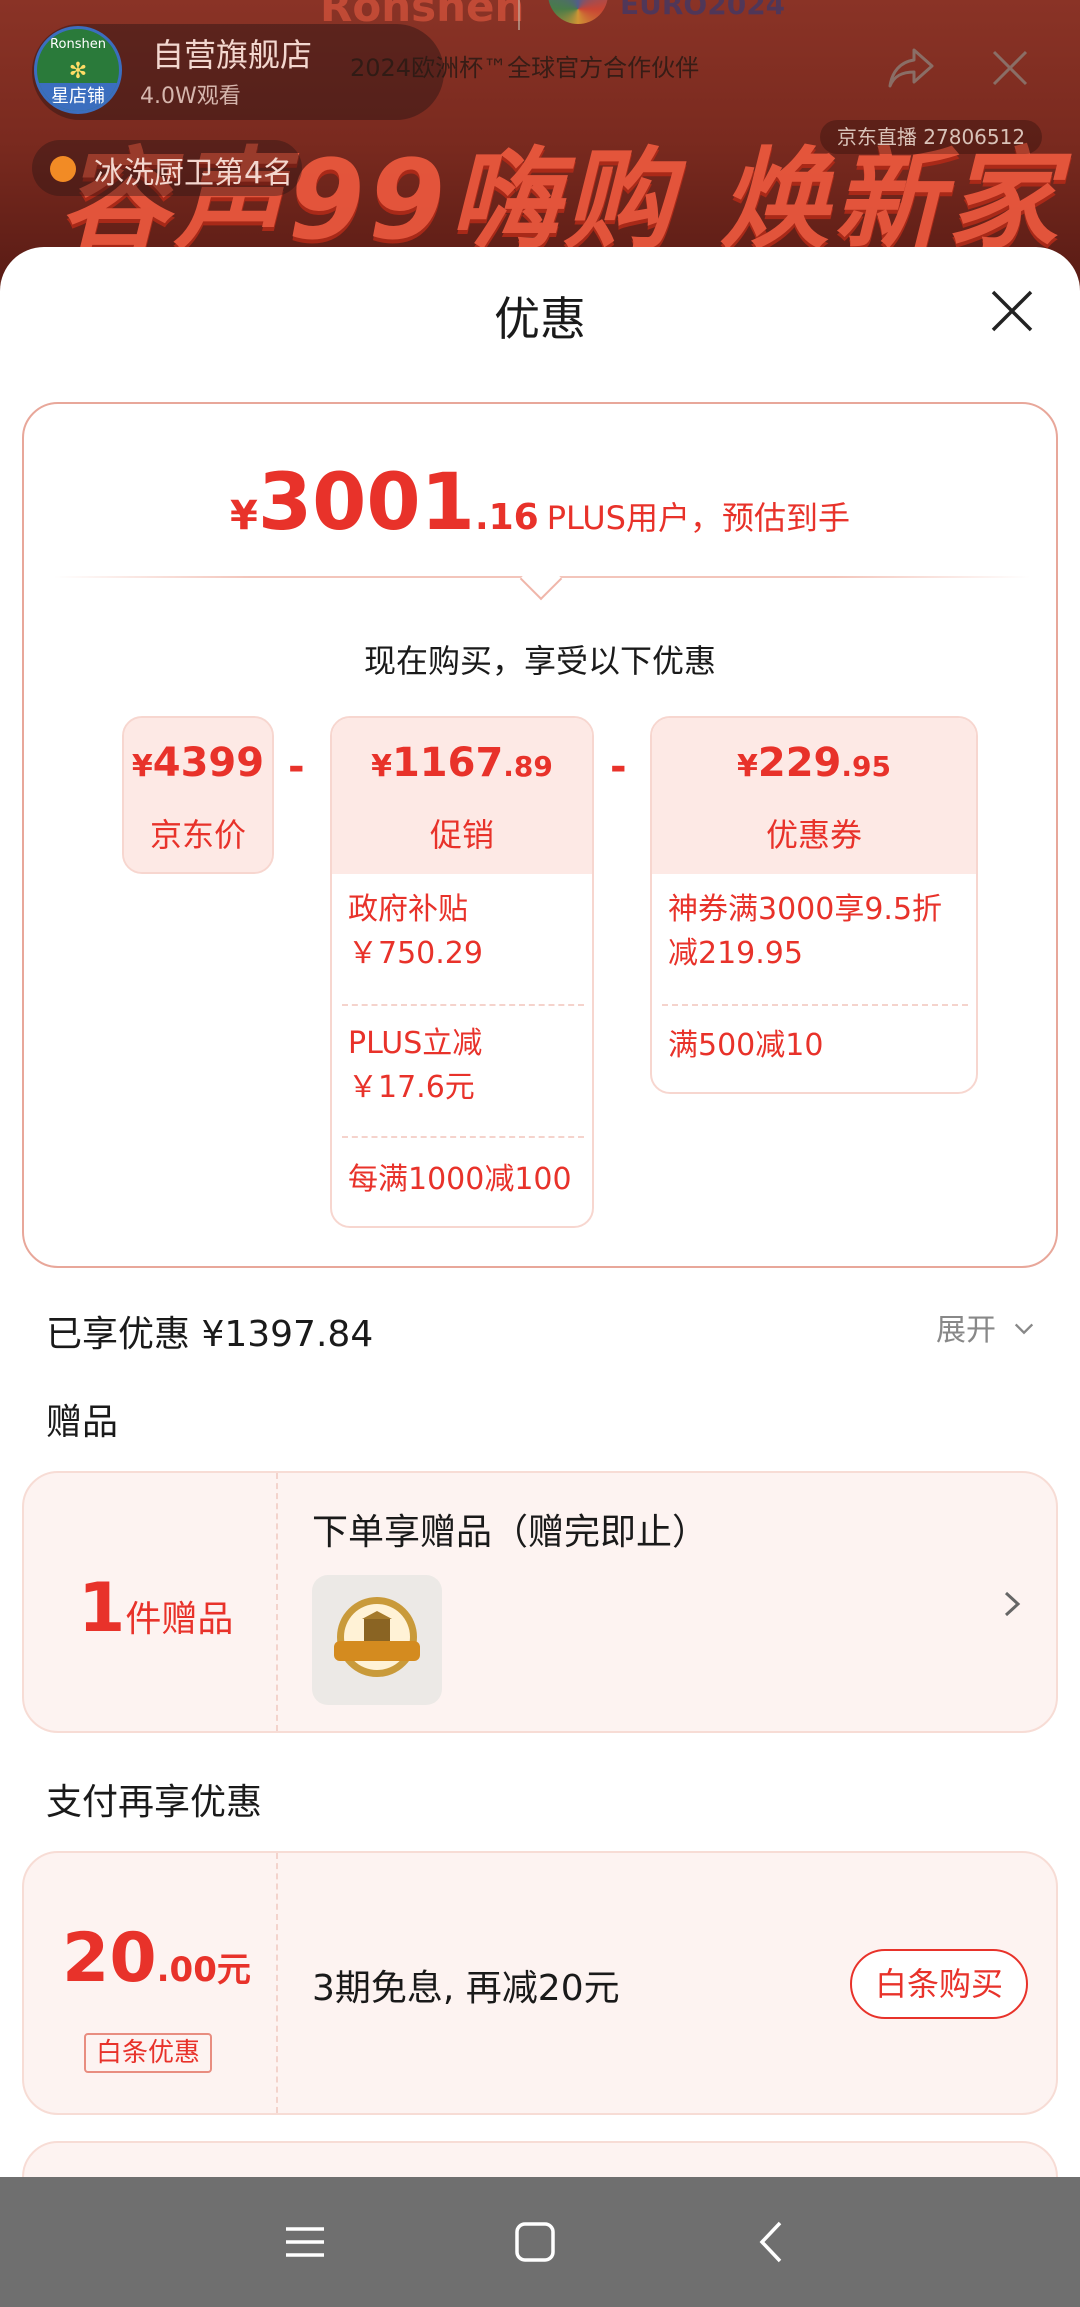 The height and width of the screenshot is (2307, 1080). Describe the element at coordinates (408, 909) in the screenshot. I see `promo-item-gov-subsidy: 政府补贴` at that location.